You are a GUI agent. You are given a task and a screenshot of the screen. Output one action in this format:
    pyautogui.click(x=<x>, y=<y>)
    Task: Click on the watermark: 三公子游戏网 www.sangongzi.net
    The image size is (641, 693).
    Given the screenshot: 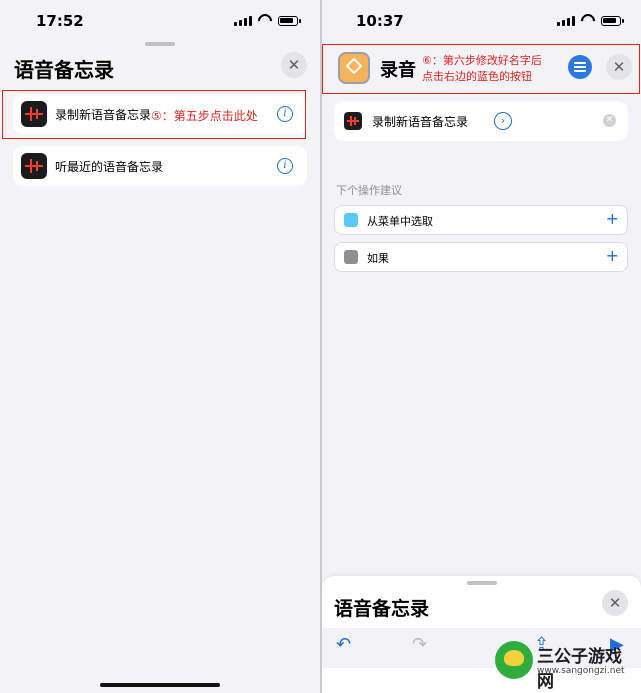 What is the action you would take?
    pyautogui.click(x=565, y=665)
    